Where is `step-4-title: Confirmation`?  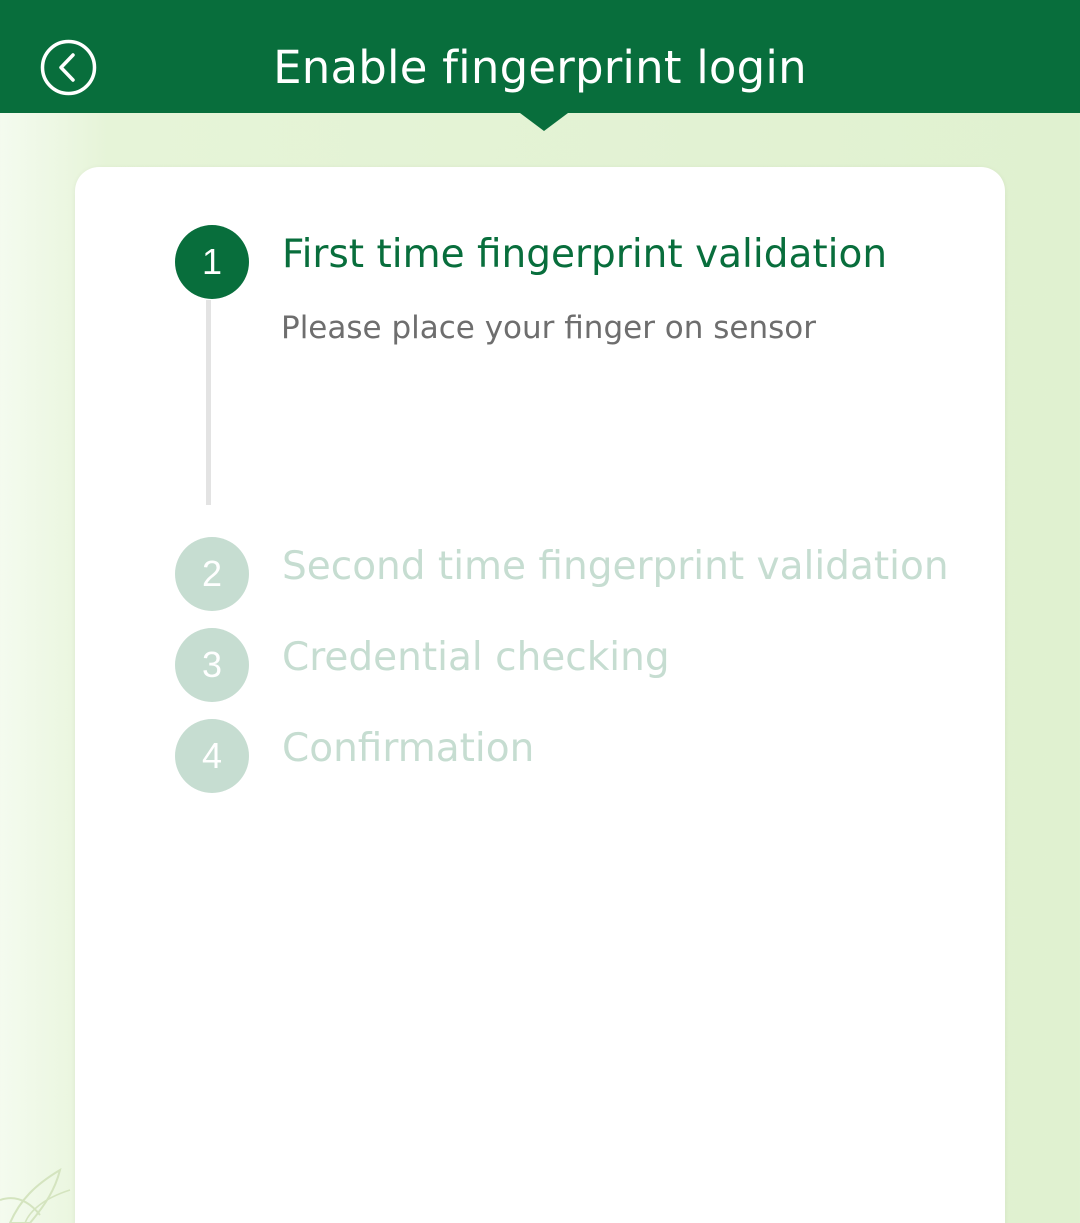
step-4-title: Confirmation is located at coordinates (408, 748).